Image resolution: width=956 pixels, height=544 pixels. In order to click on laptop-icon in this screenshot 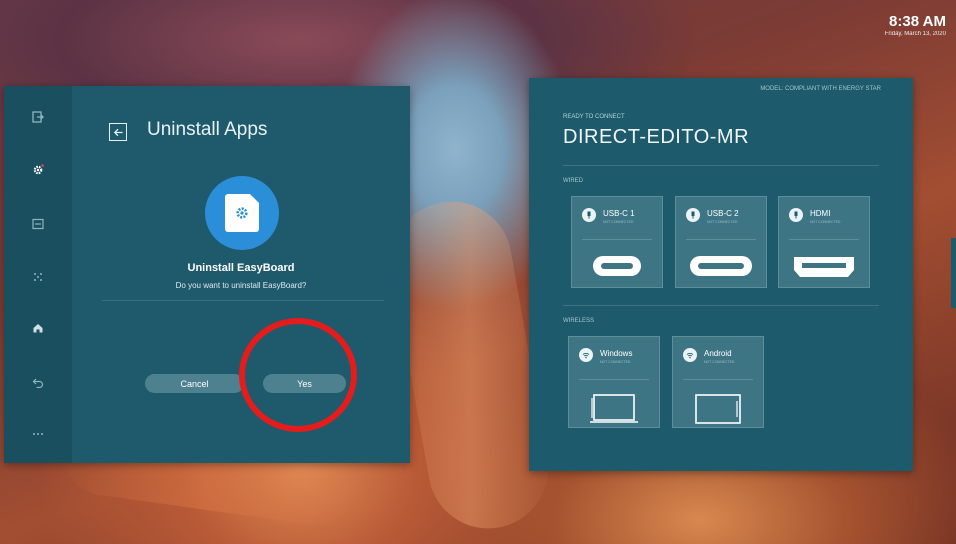, I will do `click(614, 408)`.